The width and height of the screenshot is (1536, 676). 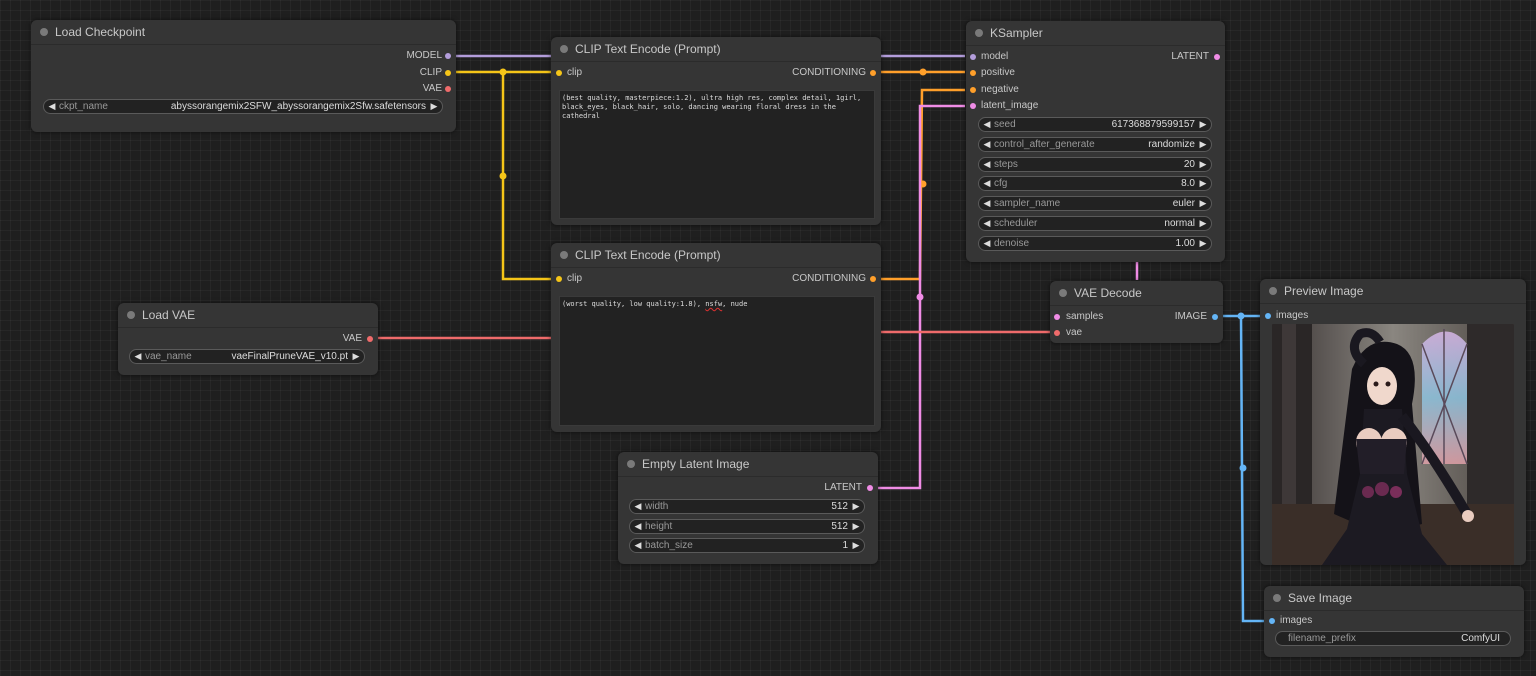 I want to click on node-title: Empty Latent Image, so click(x=748, y=464).